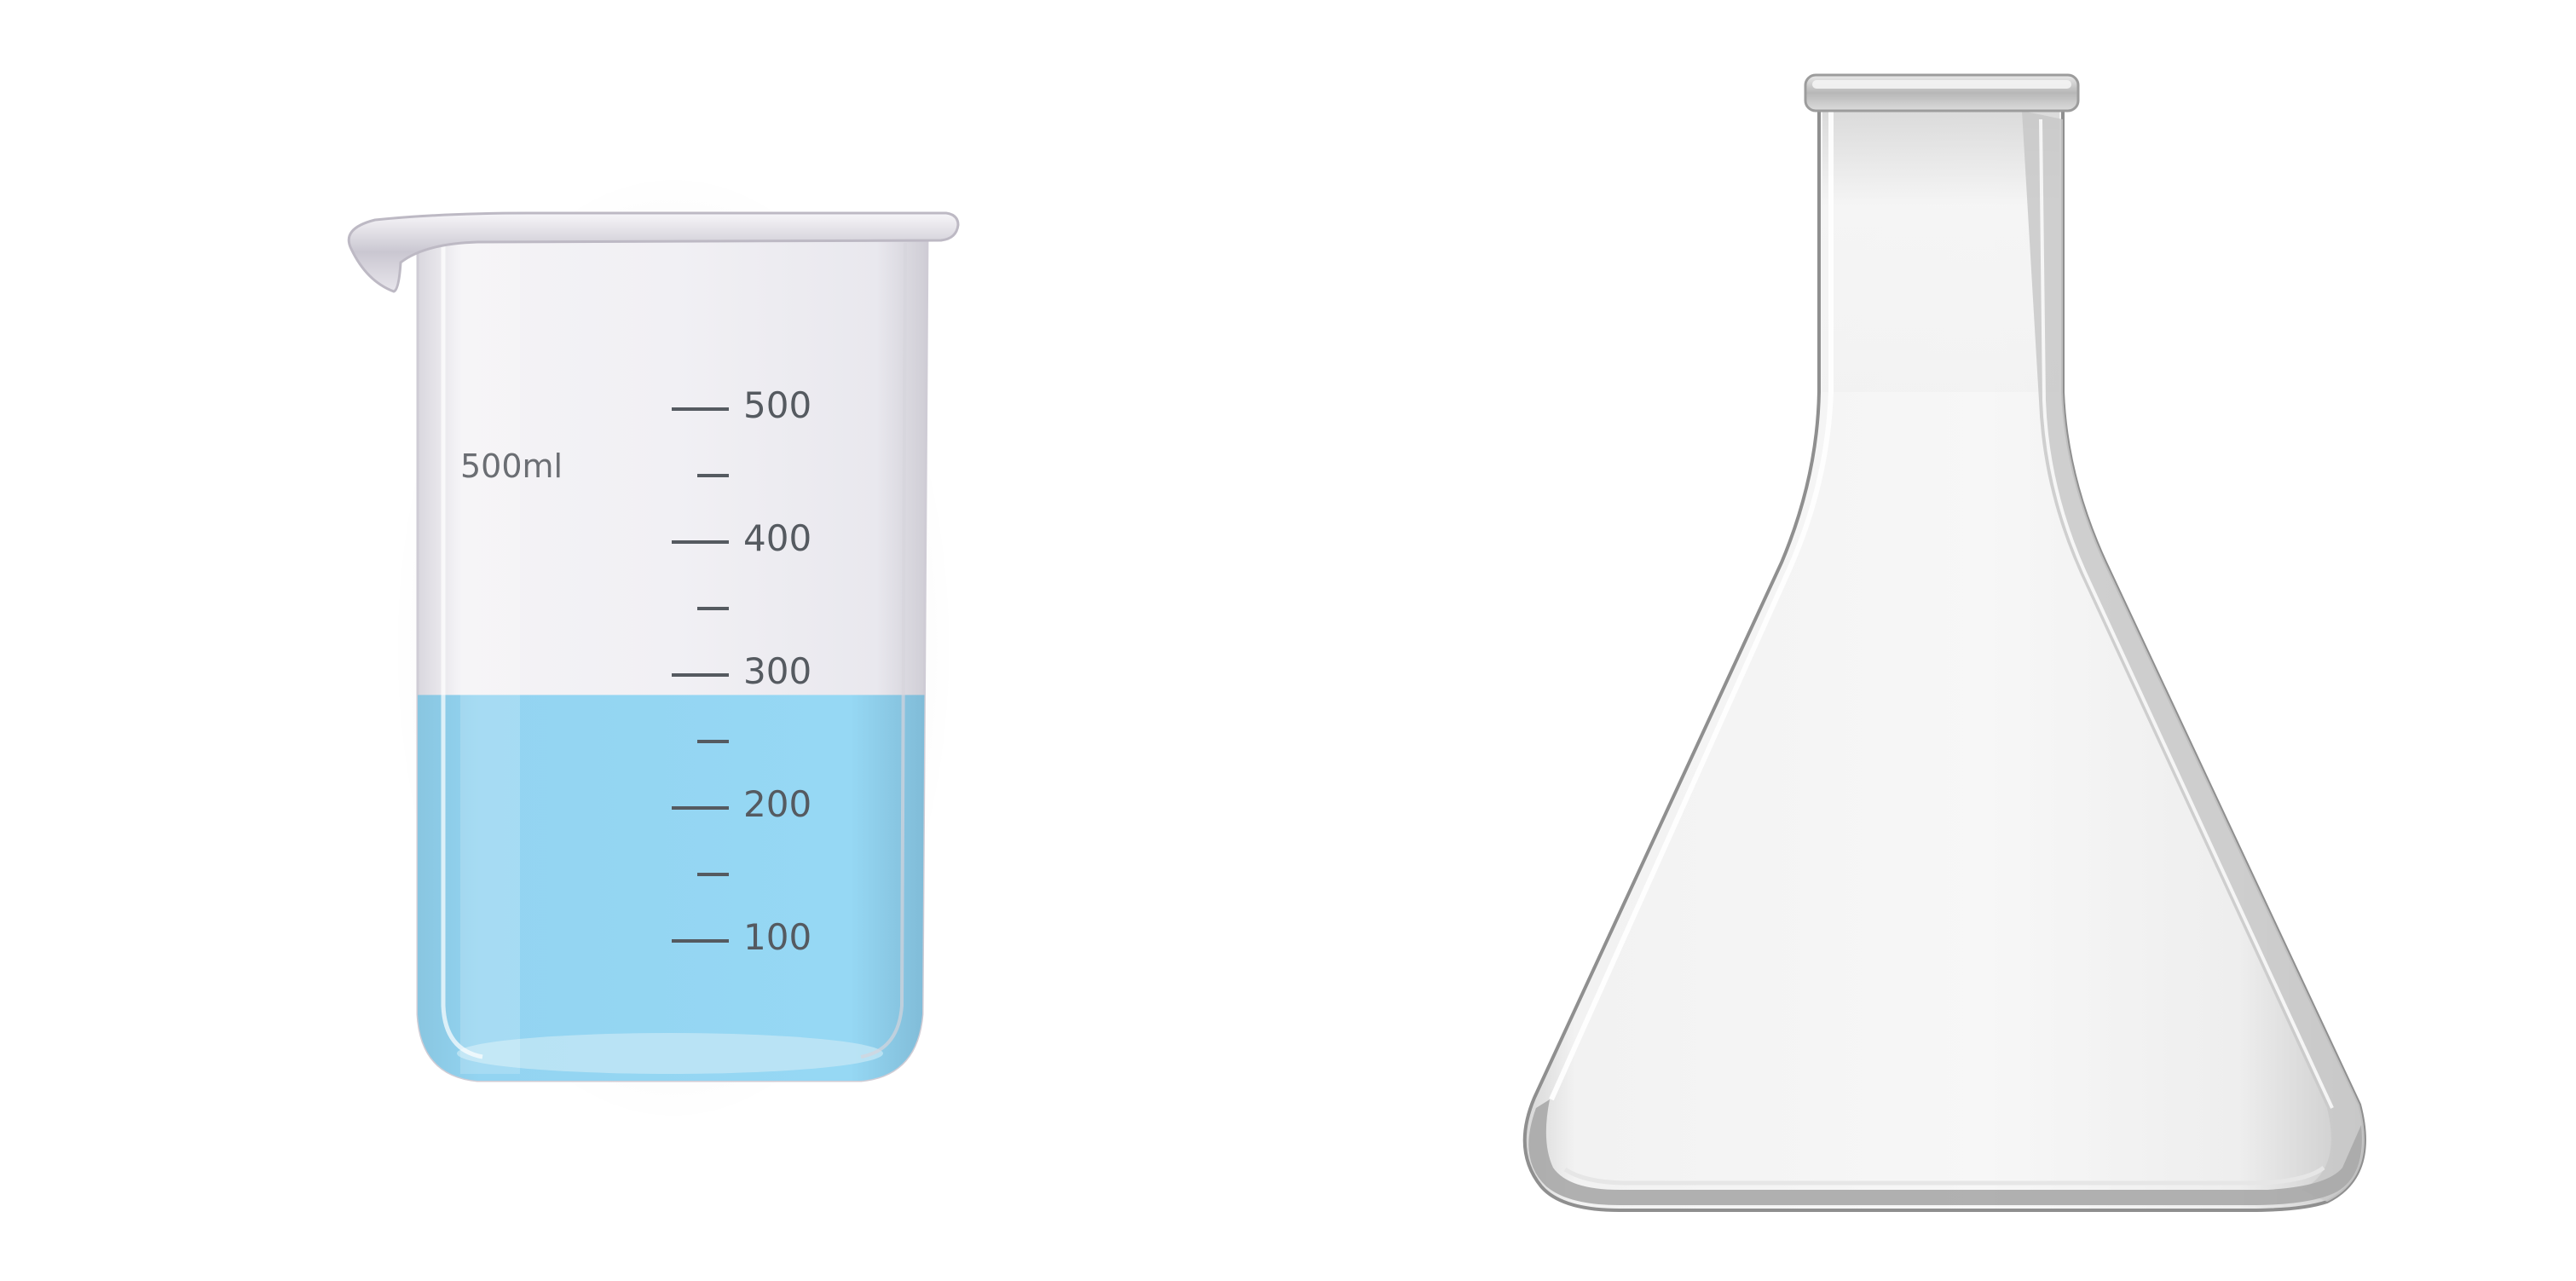  I want to click on graduation-label-100: 100, so click(777, 937).